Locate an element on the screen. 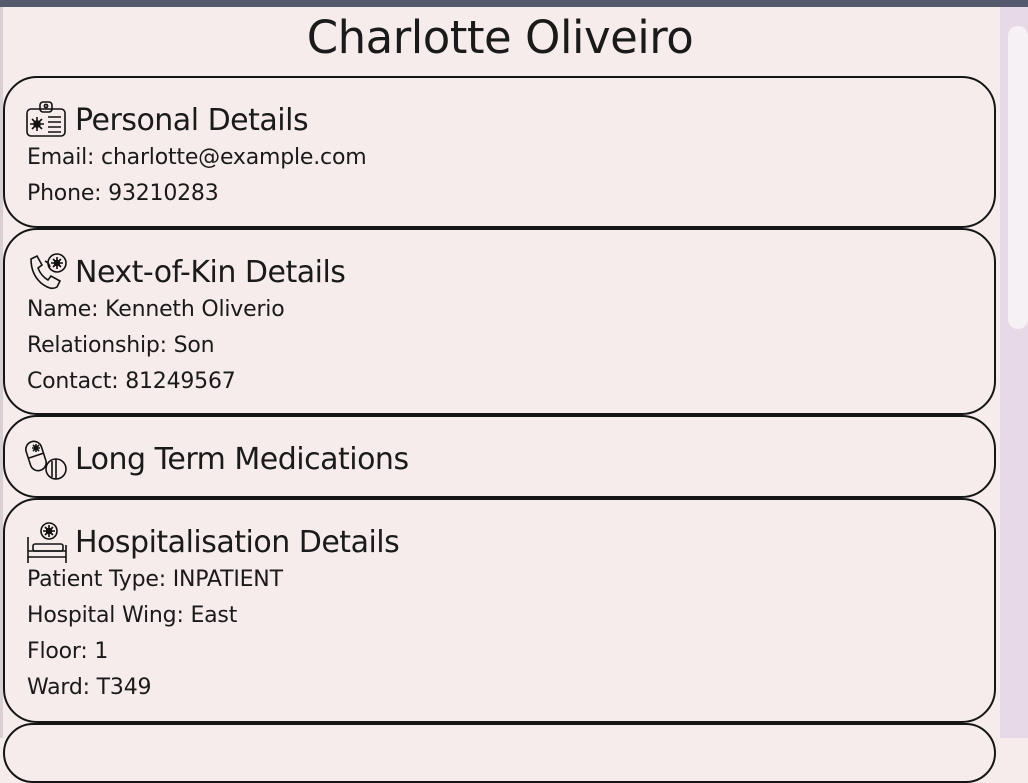 This screenshot has height=783, width=1028. next-of-kin-header: Next-of-Kin Details is located at coordinates (185, 273).